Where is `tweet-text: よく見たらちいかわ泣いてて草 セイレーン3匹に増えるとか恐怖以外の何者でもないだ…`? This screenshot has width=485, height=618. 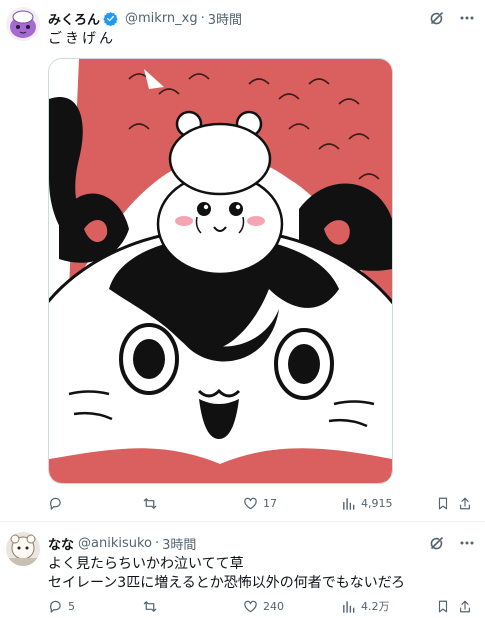 tweet-text: よく見たらちいかわ泣いてて草 セイレーン3匹に増えるとか恐怖以外の何者でもないだ… is located at coordinates (226, 574).